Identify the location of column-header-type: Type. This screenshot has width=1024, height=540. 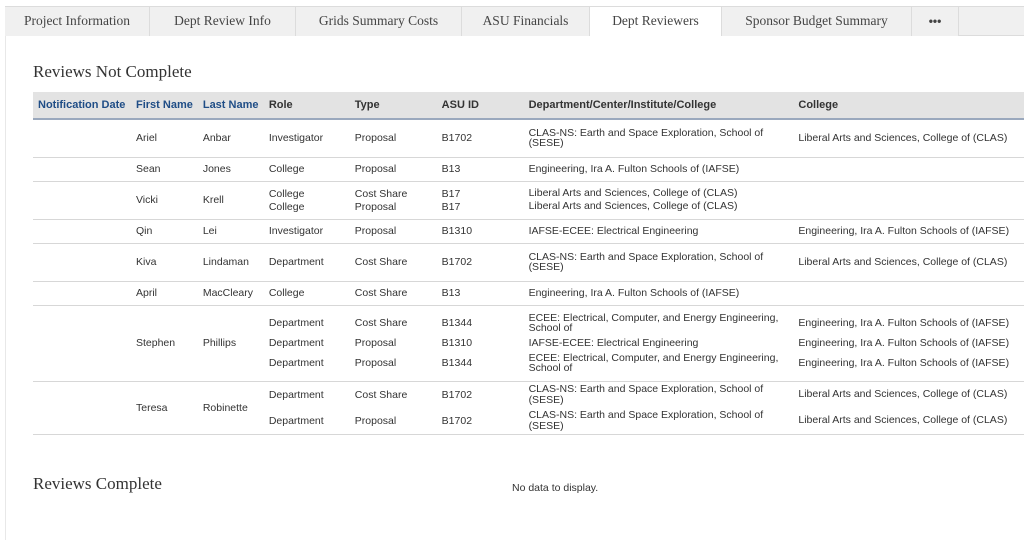
(393, 106).